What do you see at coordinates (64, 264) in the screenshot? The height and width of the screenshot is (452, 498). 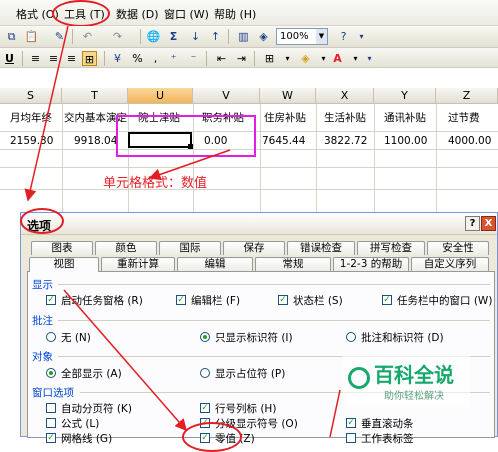 I see `tab-view: 视图` at bounding box center [64, 264].